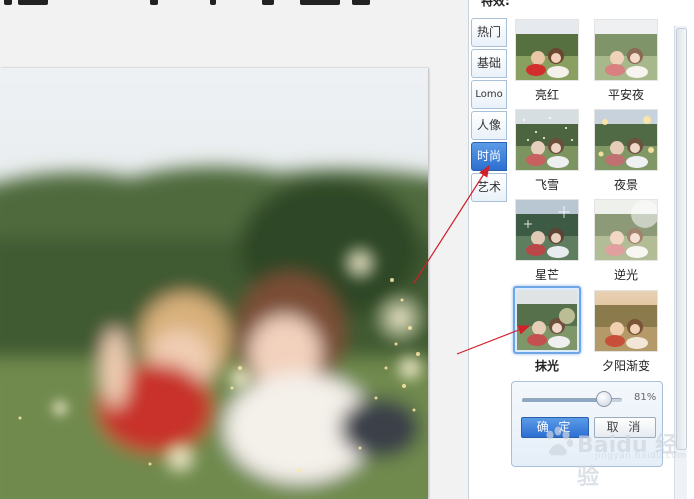 The width and height of the screenshot is (694, 499). What do you see at coordinates (645, 397) in the screenshot?
I see `slider-value: 81%` at bounding box center [645, 397].